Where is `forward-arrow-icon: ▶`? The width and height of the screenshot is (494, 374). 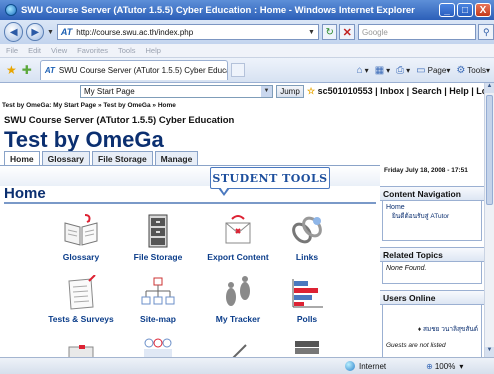
forward-arrow-icon: ▶ is located at coordinates (35, 32).